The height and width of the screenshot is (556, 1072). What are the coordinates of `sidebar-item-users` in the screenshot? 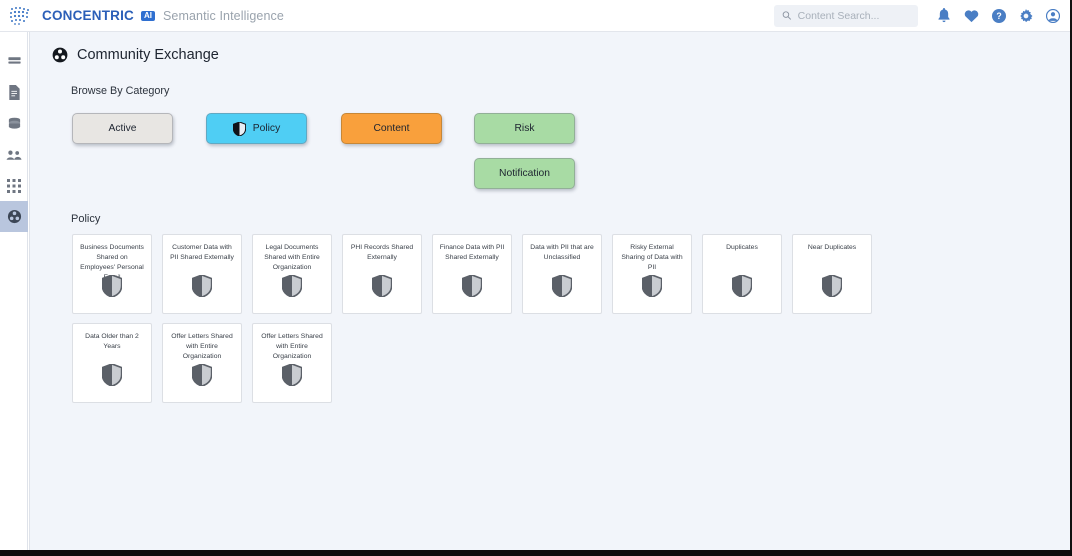 It's located at (14, 154).